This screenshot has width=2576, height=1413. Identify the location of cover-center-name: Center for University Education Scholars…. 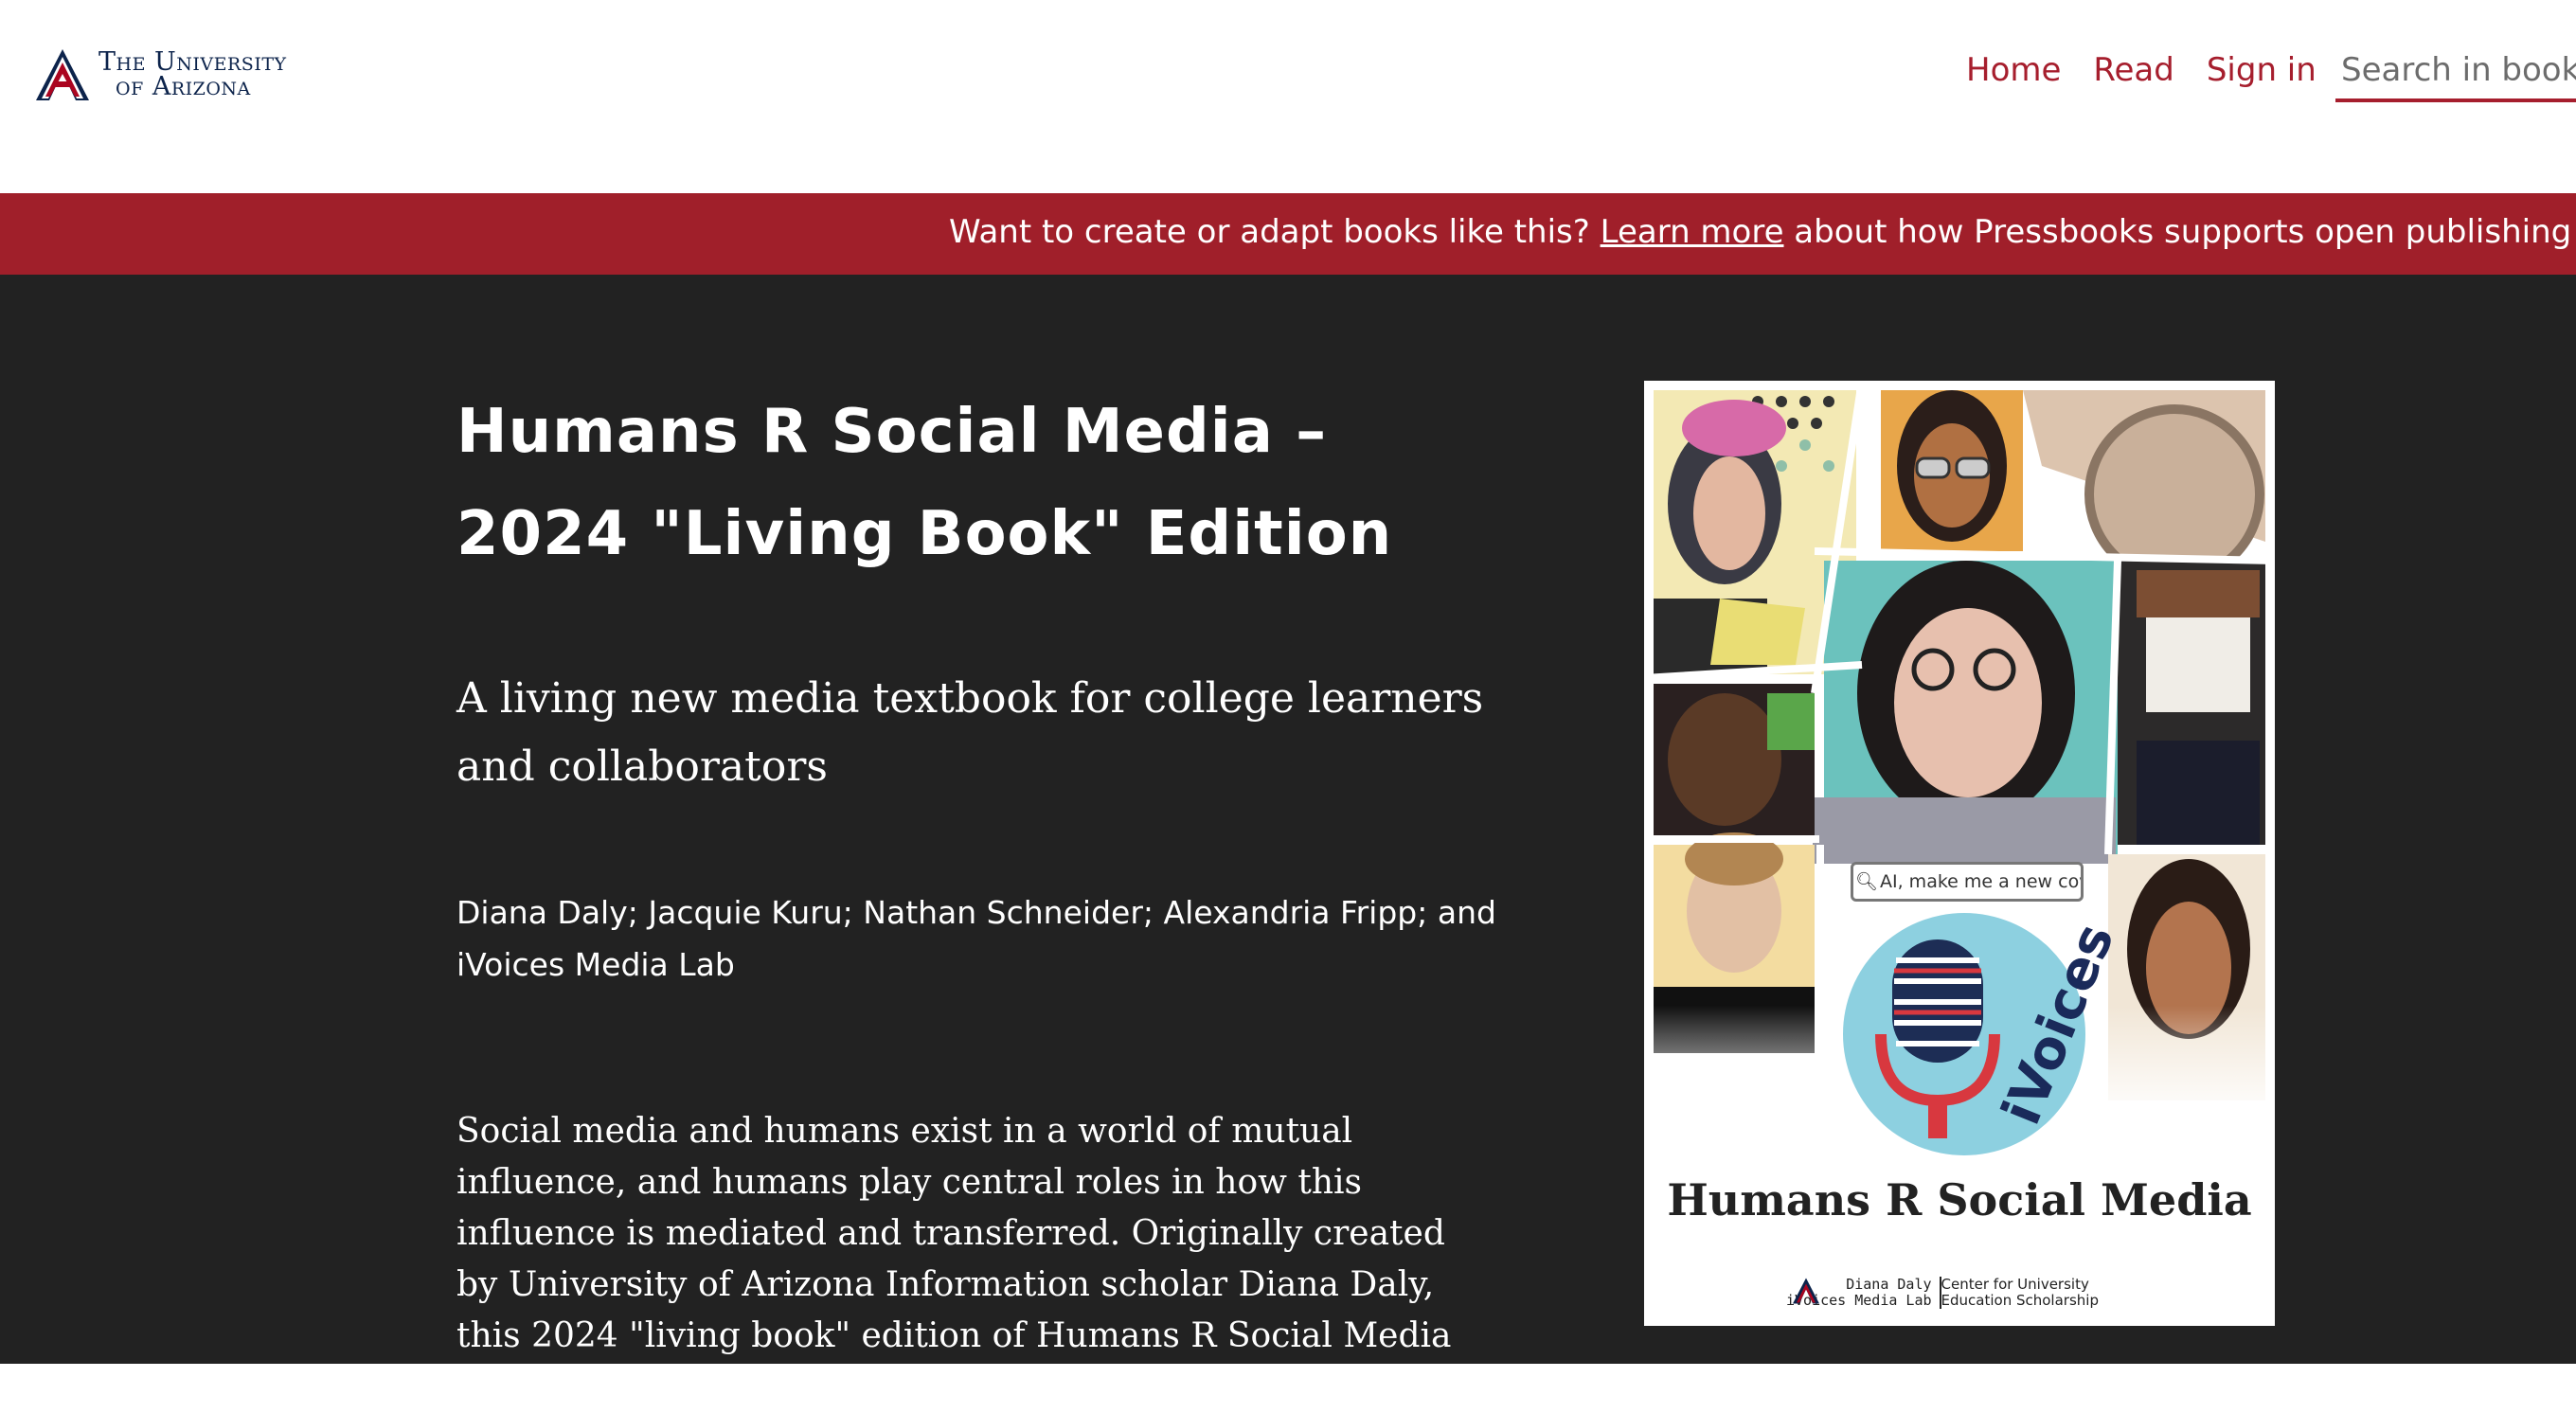
(2020, 1293).